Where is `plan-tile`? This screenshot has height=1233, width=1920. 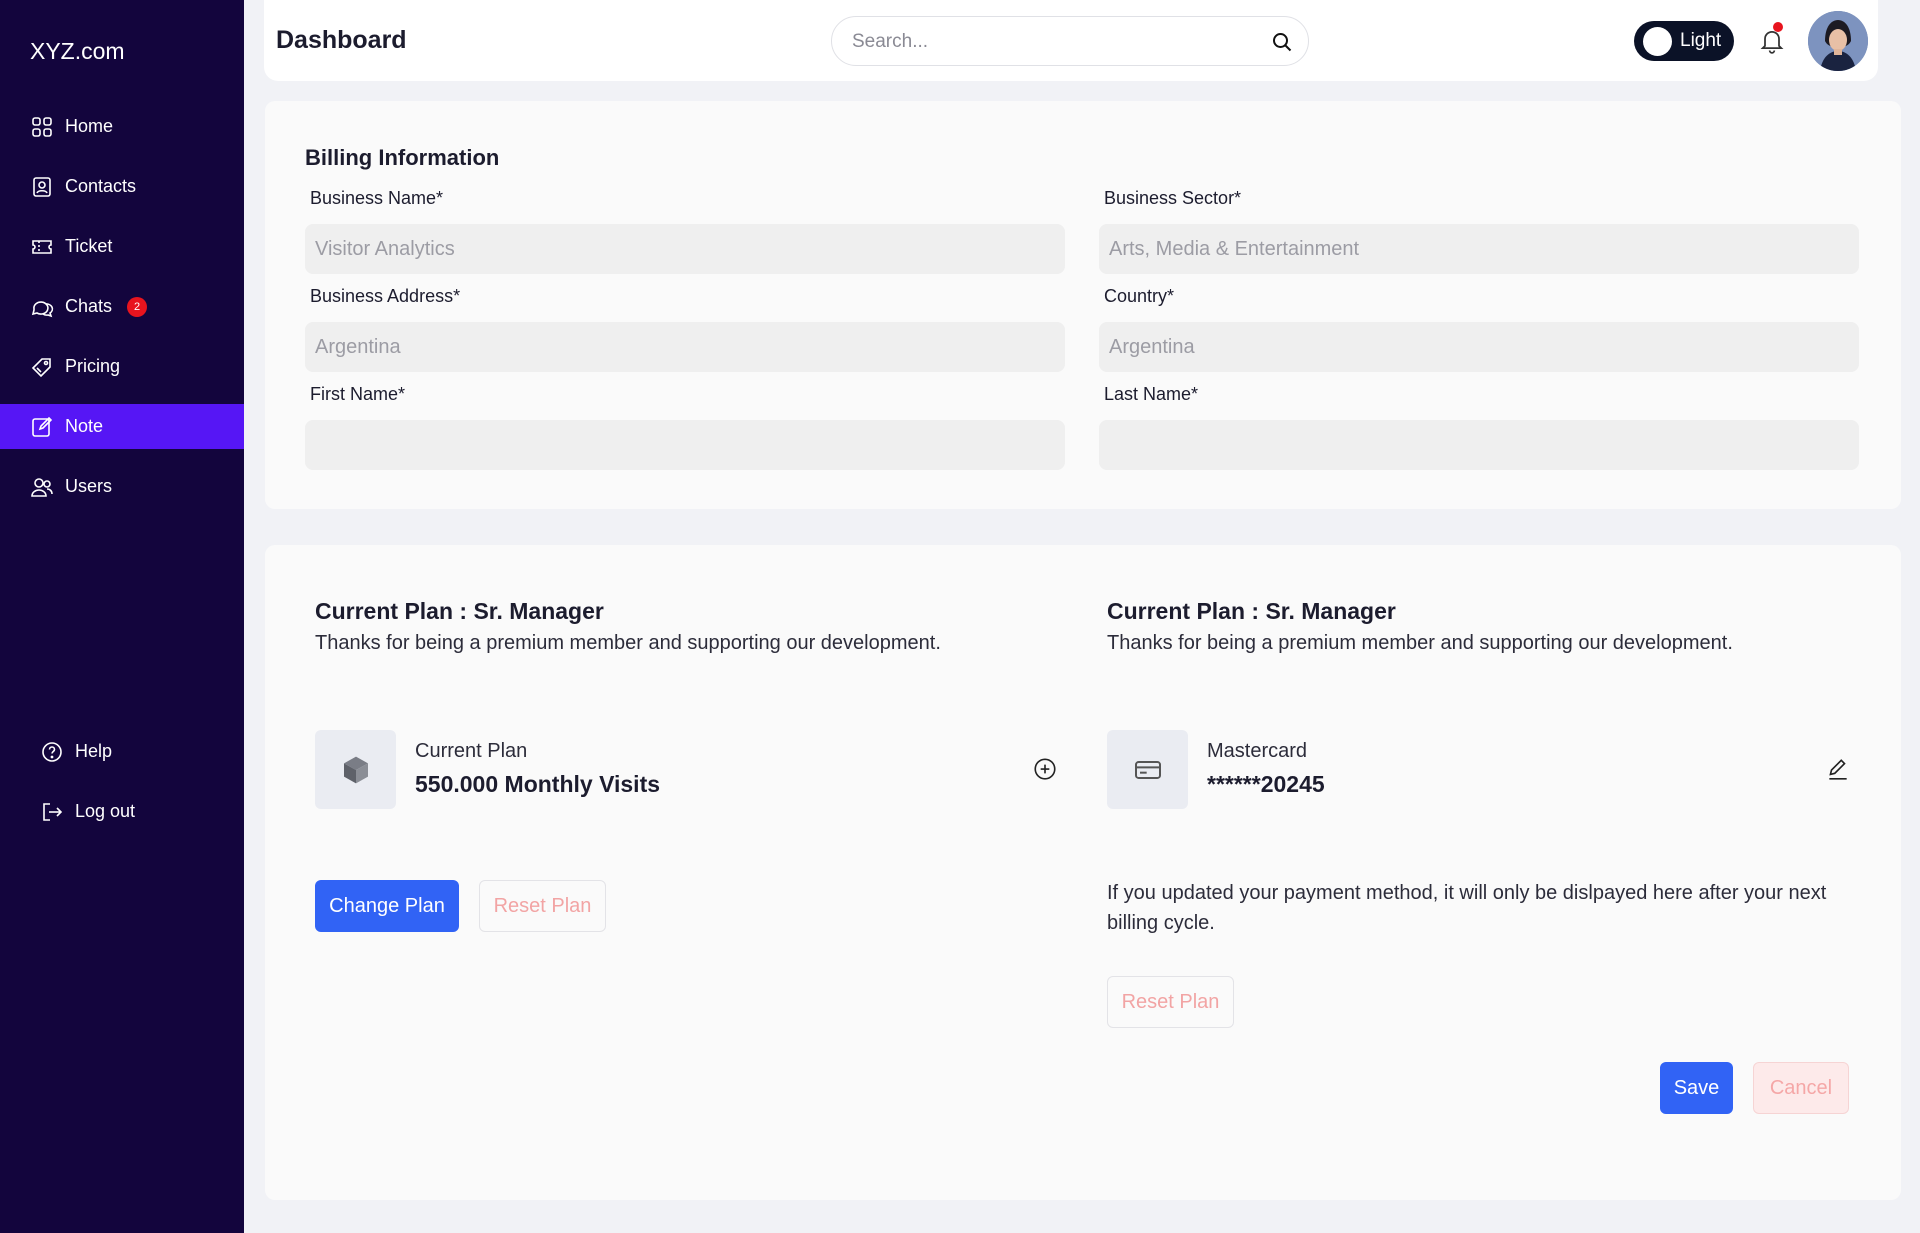
plan-tile is located at coordinates (355, 769).